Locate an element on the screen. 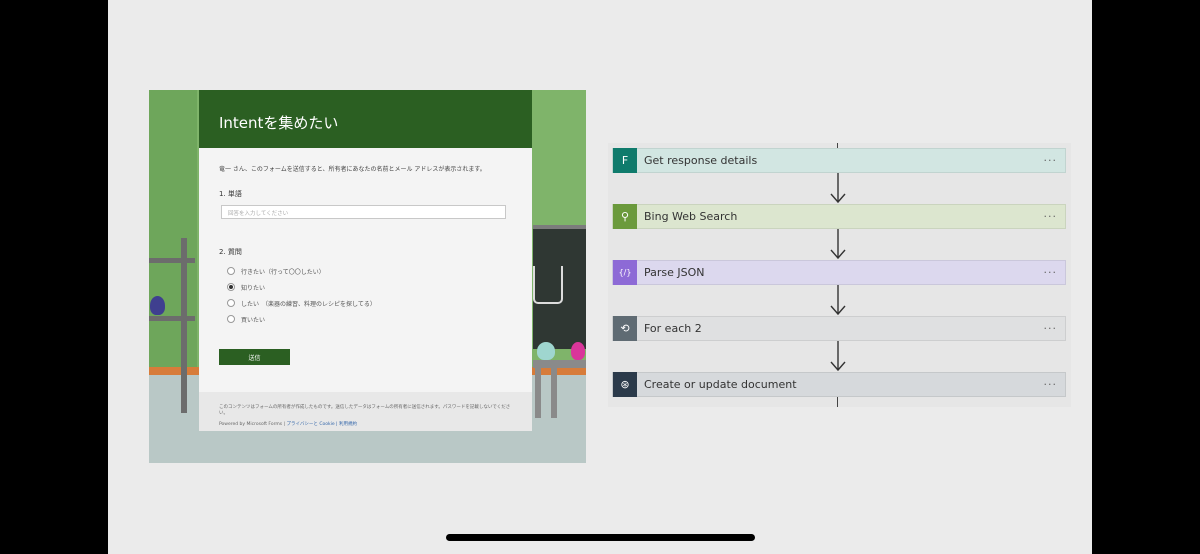  radio-option-label: したい （楽器の練習、料理のレシピを探してる） is located at coordinates (308, 304).